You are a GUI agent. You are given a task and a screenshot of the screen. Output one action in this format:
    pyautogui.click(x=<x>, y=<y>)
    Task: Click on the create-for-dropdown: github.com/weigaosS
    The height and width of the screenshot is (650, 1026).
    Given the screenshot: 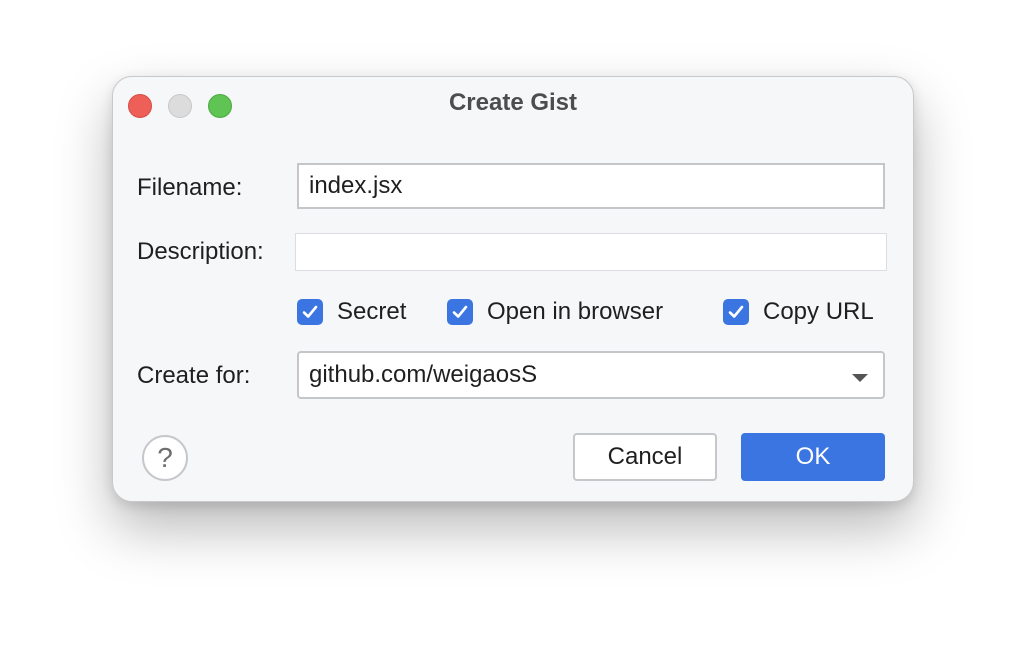 What is the action you would take?
    pyautogui.click(x=591, y=375)
    